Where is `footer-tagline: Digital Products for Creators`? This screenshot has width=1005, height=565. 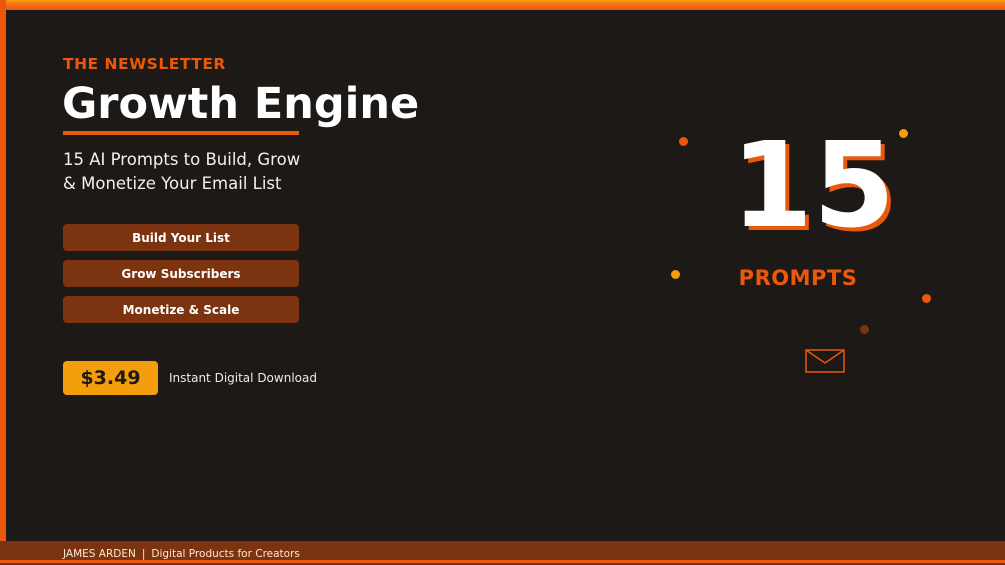 footer-tagline: Digital Products for Creators is located at coordinates (225, 554).